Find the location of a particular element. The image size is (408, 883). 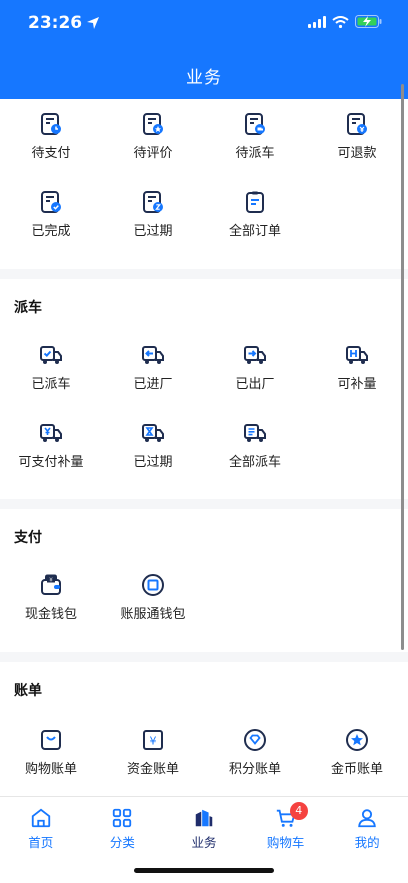

truck-supplement-icon is located at coordinates (357, 355).